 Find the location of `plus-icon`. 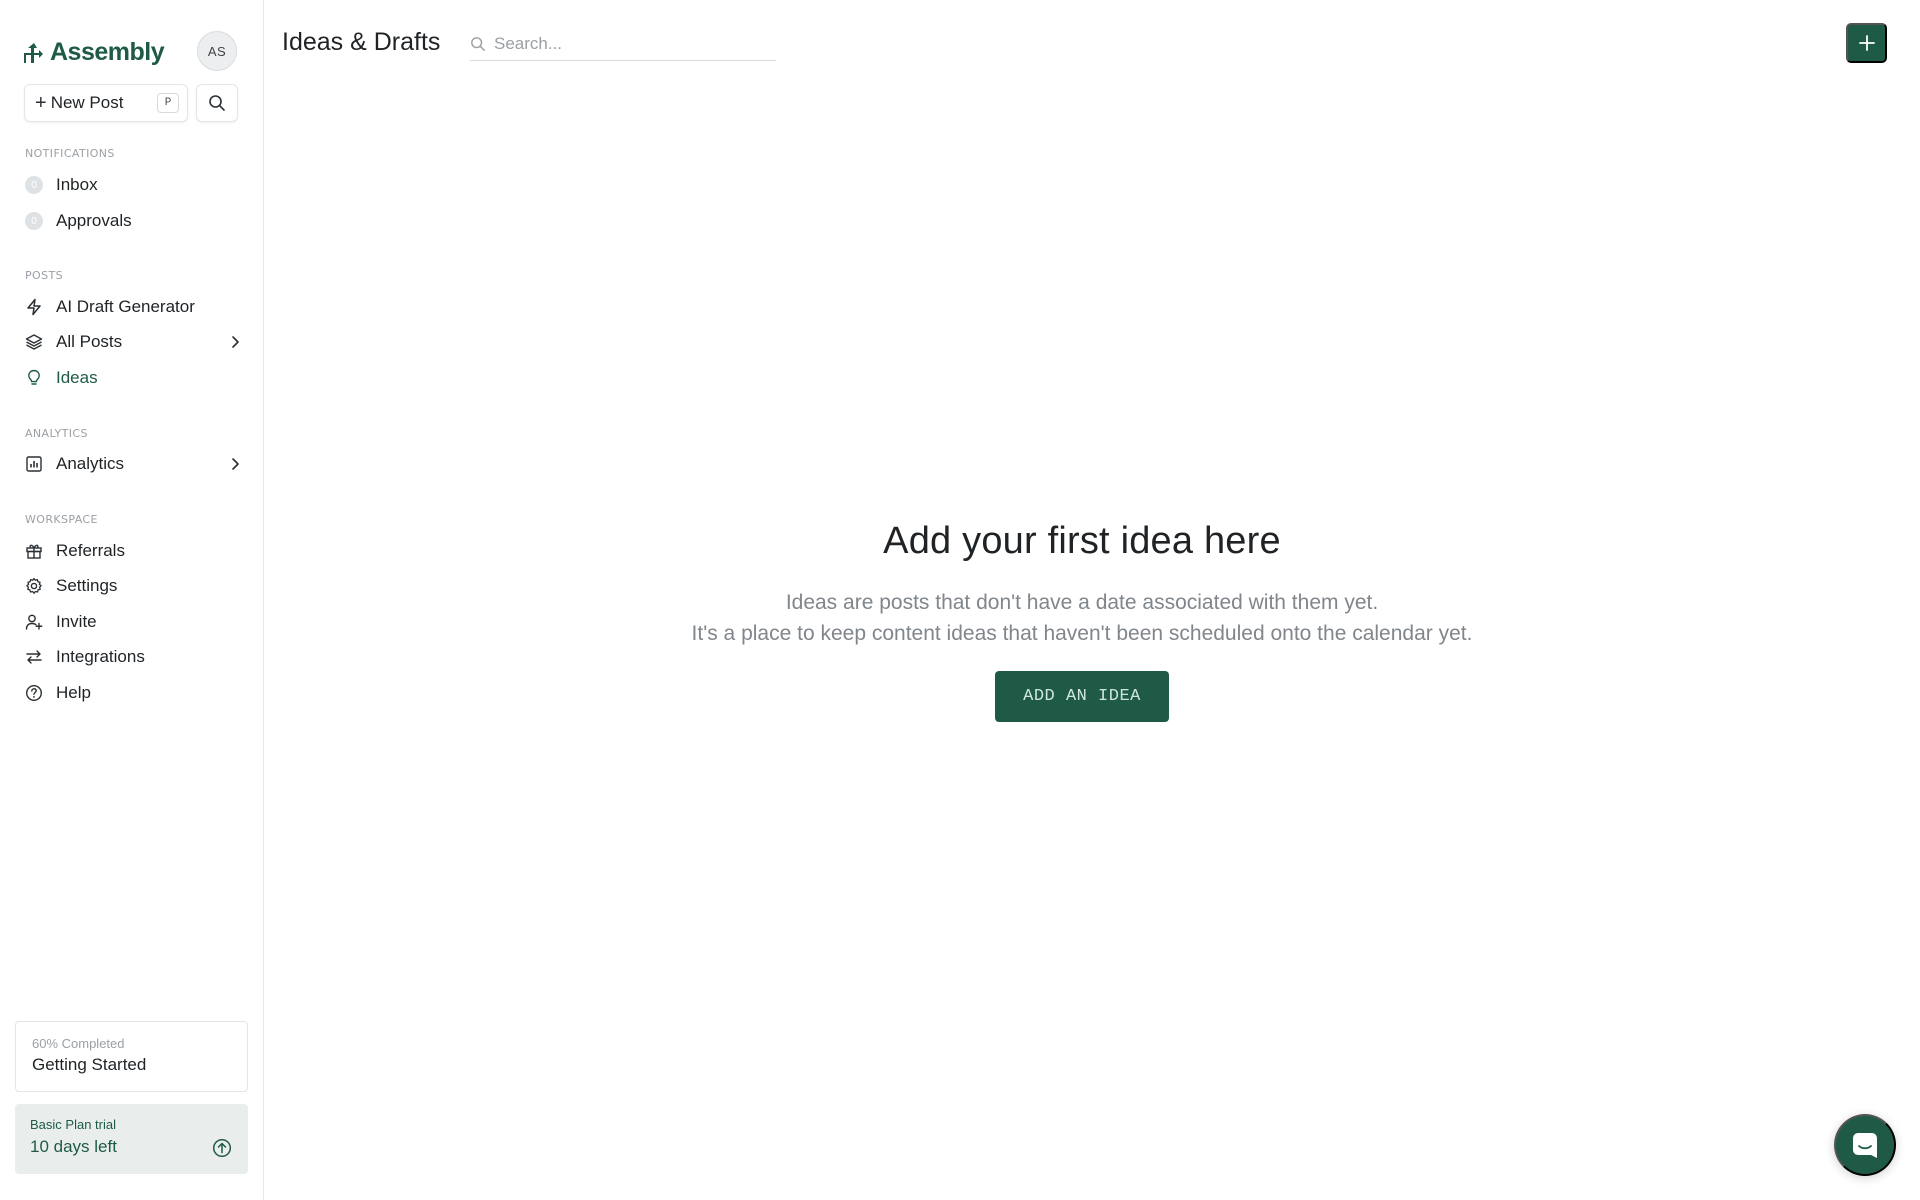

plus-icon is located at coordinates (1866, 43).